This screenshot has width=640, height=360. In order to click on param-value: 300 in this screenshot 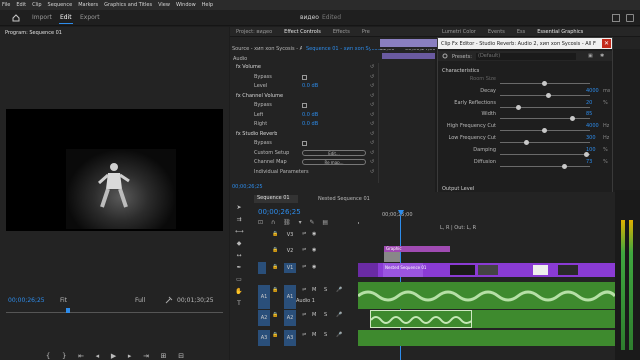, I will do `click(591, 138)`.